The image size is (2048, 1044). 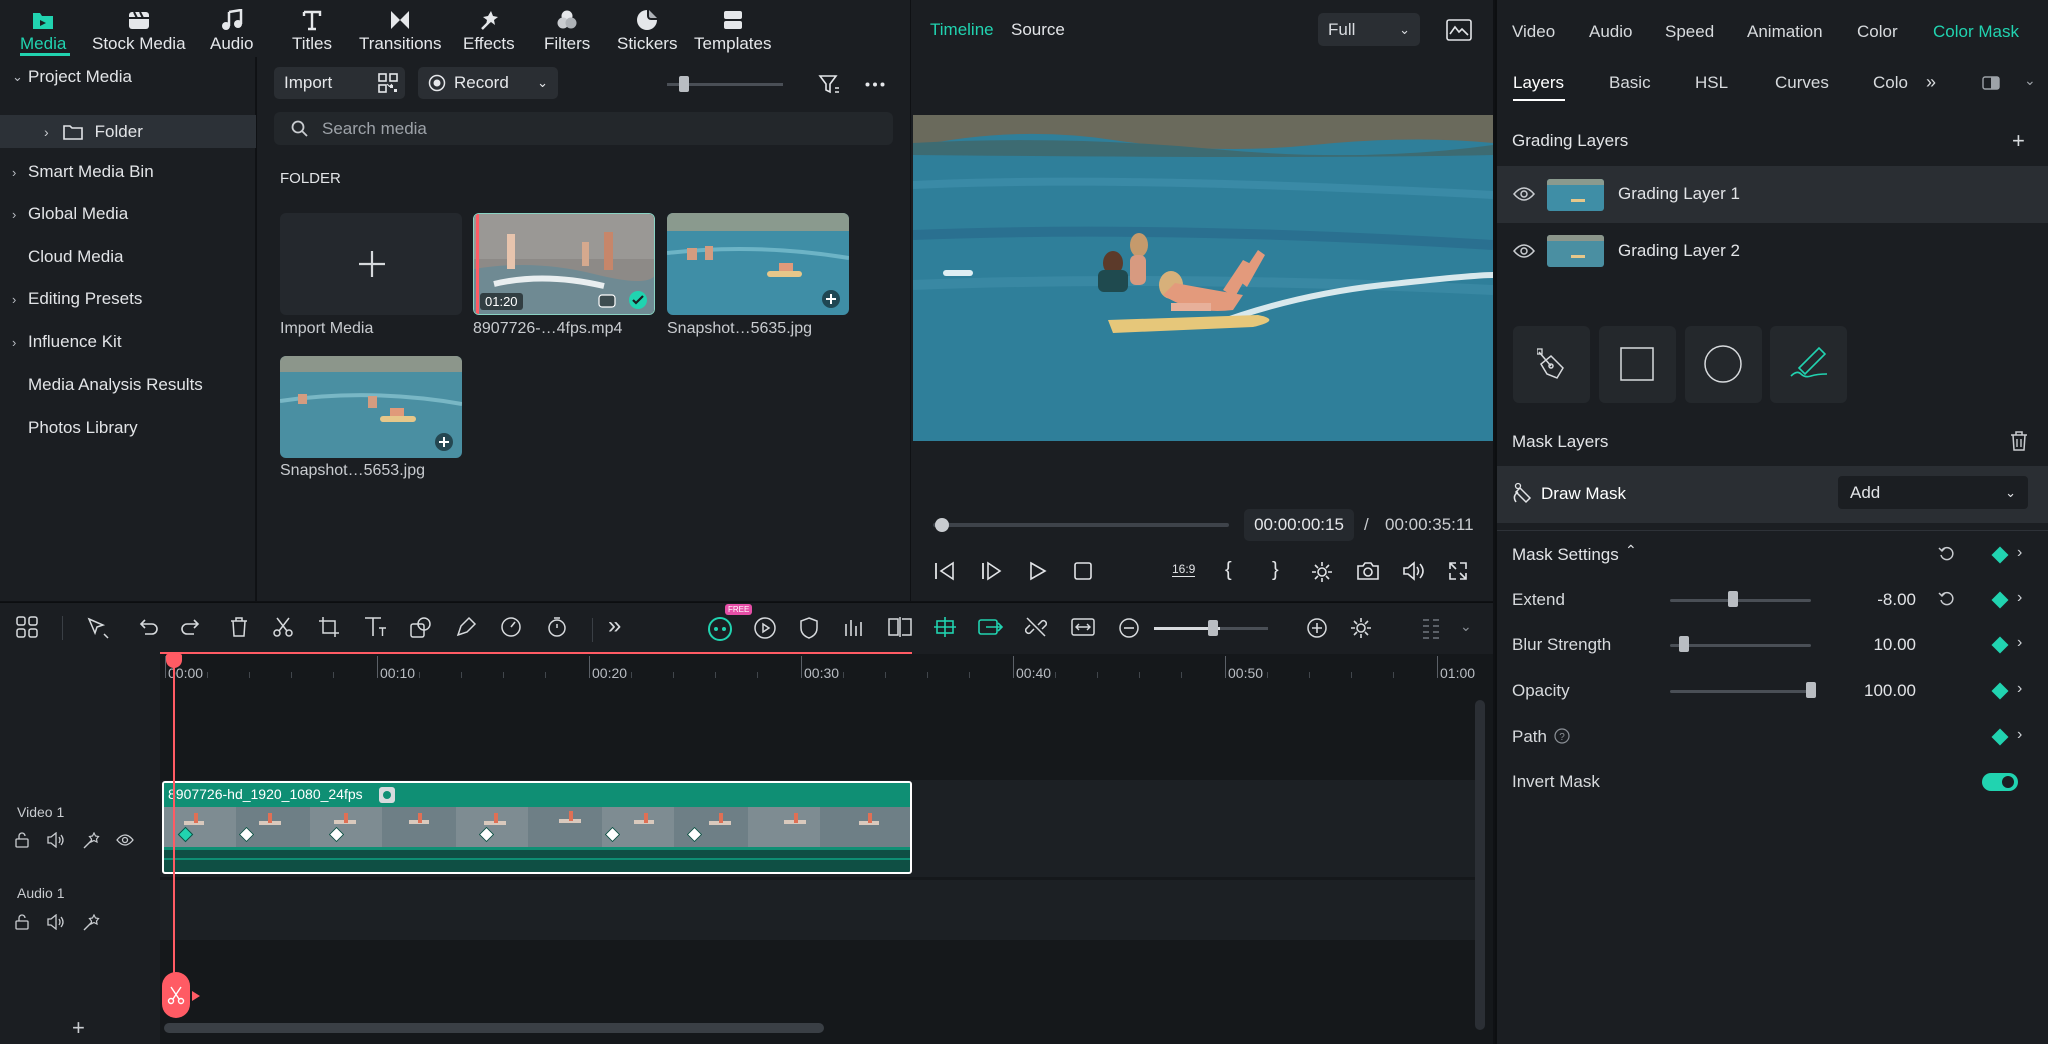 What do you see at coordinates (78, 1028) in the screenshot?
I see `add-track-icon: +` at bounding box center [78, 1028].